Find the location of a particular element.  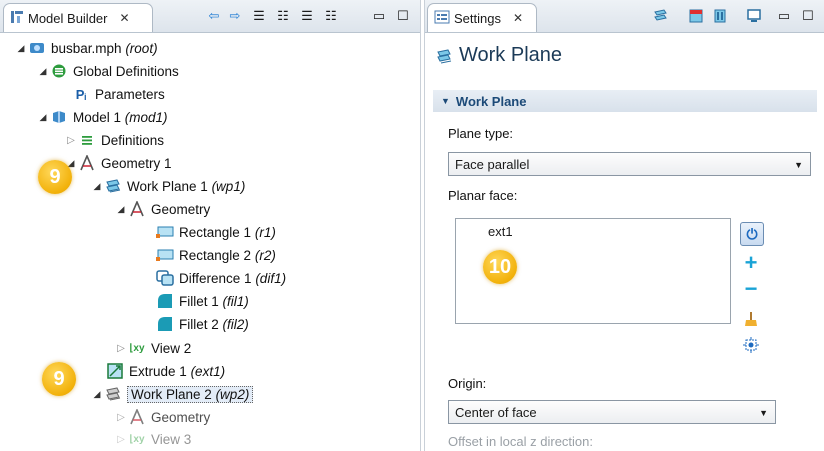

tree-label: Geometry 1 is located at coordinates (136, 163).